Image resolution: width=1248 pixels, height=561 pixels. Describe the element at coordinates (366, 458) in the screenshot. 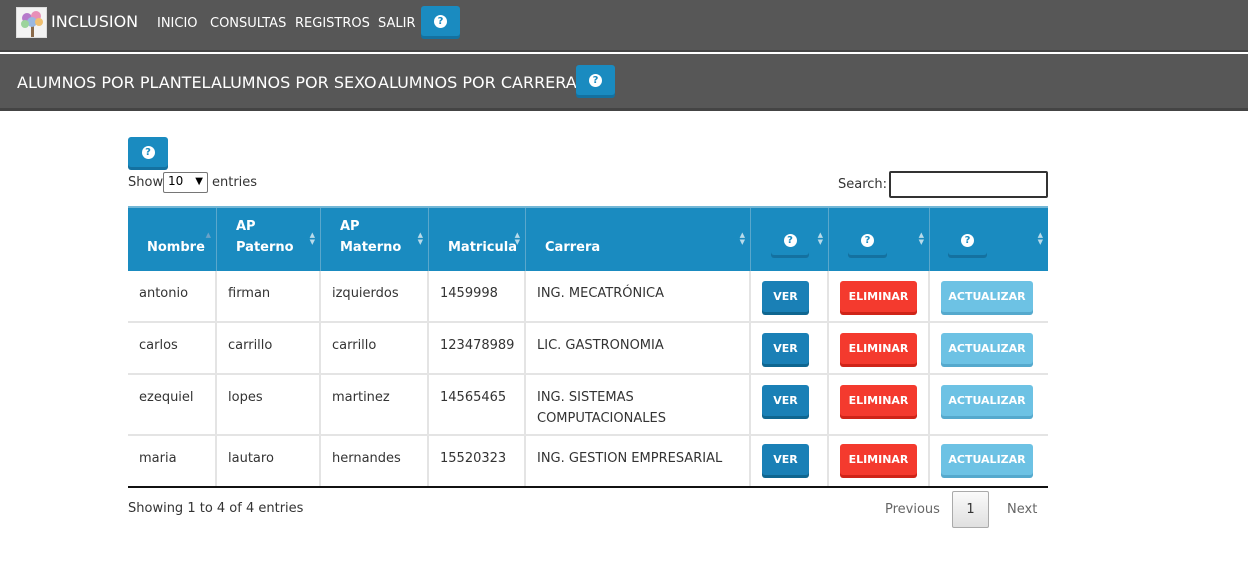

I see `cell-value: hernandes` at that location.